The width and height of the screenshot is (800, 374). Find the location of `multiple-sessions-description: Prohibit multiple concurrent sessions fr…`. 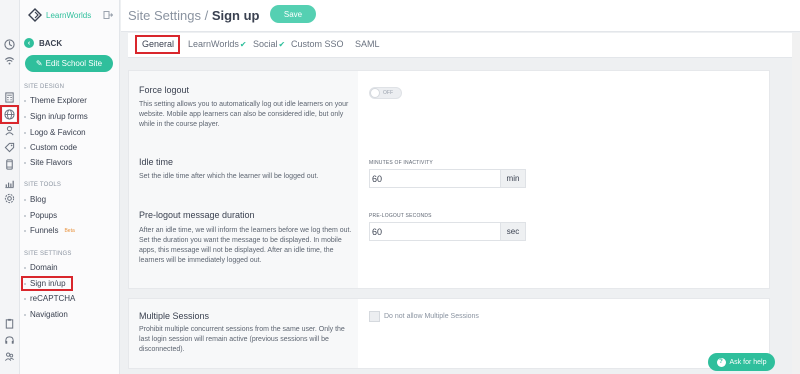

multiple-sessions-description: Prohibit multiple concurrent sessions fr… is located at coordinates (242, 339).